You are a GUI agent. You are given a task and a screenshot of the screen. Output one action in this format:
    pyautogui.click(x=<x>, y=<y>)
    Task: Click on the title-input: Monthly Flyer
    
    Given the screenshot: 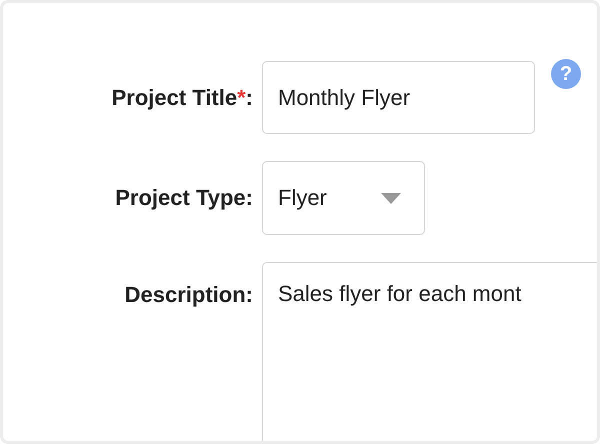 What is the action you would take?
    pyautogui.click(x=398, y=97)
    